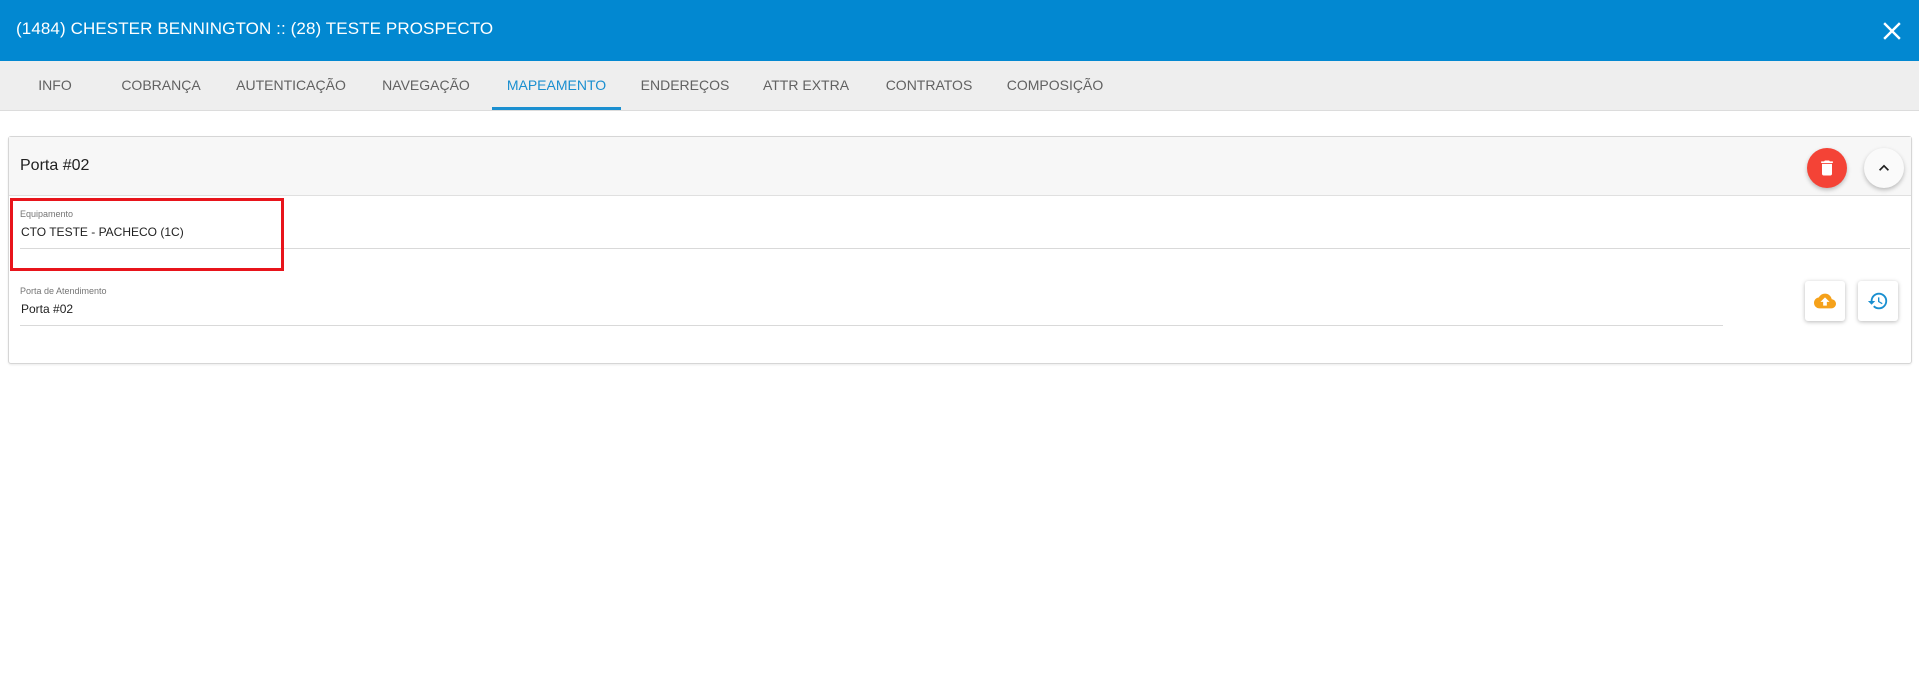 The image size is (1919, 677). What do you see at coordinates (47, 309) in the screenshot?
I see `porta-atendimento-value: Porta #02` at bounding box center [47, 309].